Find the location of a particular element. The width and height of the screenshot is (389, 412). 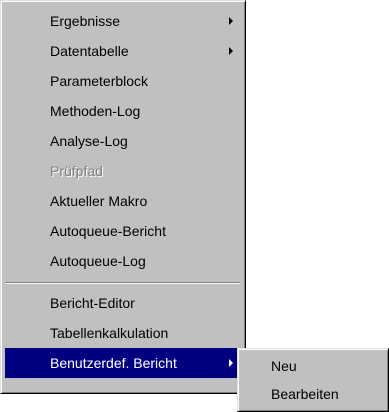

menu-item-datentabelle: Datentabelle is located at coordinates (123, 51).